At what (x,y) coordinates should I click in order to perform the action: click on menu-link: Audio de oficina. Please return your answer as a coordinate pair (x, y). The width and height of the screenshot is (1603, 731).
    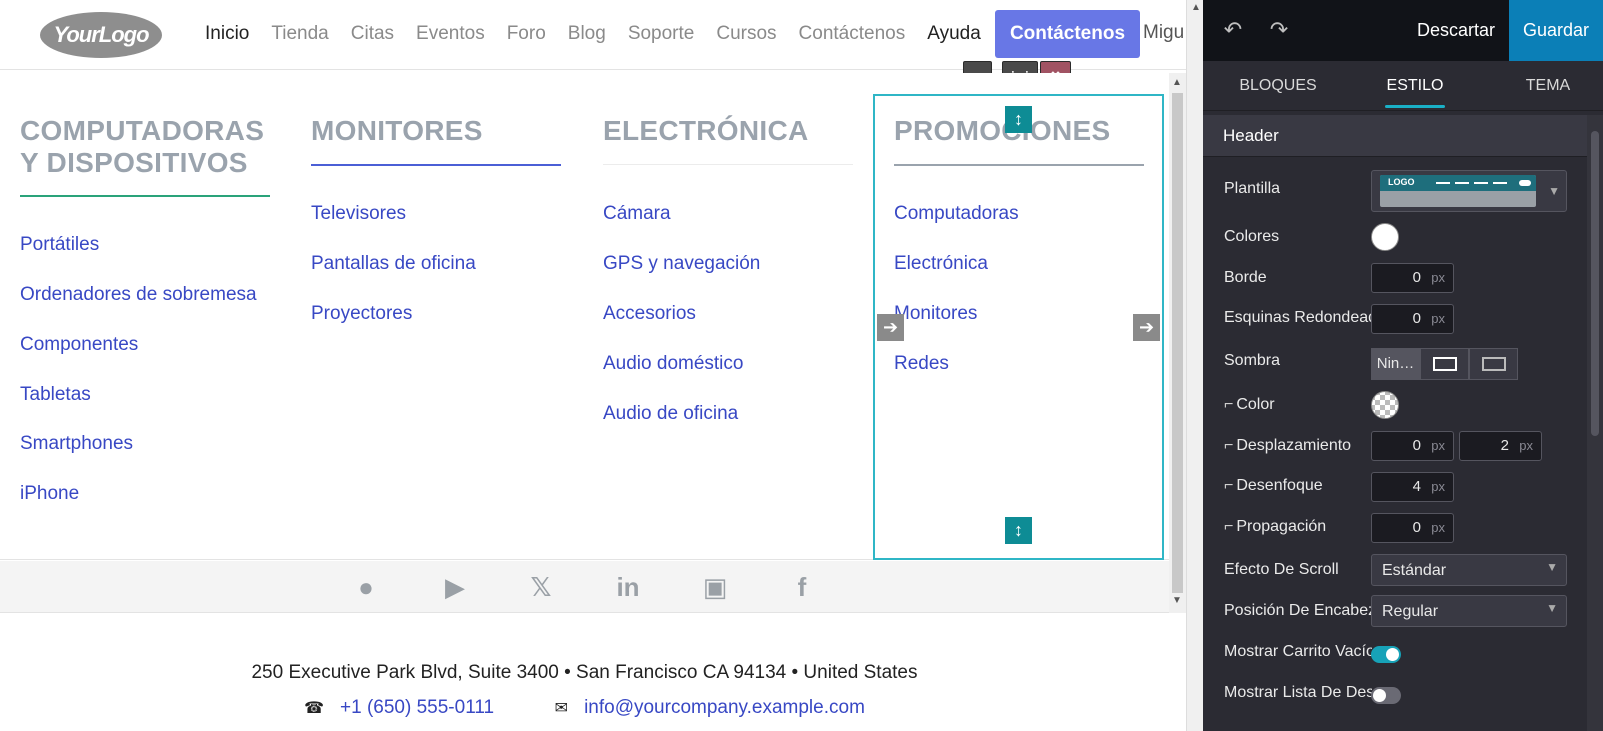
    Looking at the image, I should click on (670, 414).